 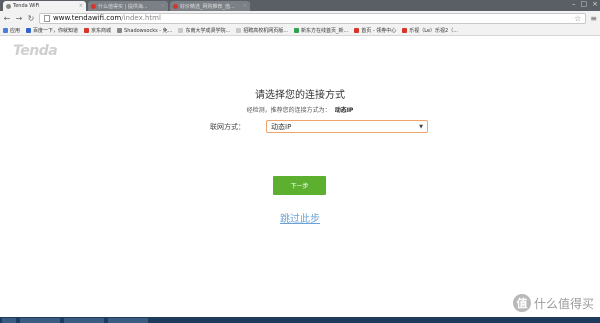 What do you see at coordinates (7, 18) in the screenshot?
I see `back-arrow-icon: ←` at bounding box center [7, 18].